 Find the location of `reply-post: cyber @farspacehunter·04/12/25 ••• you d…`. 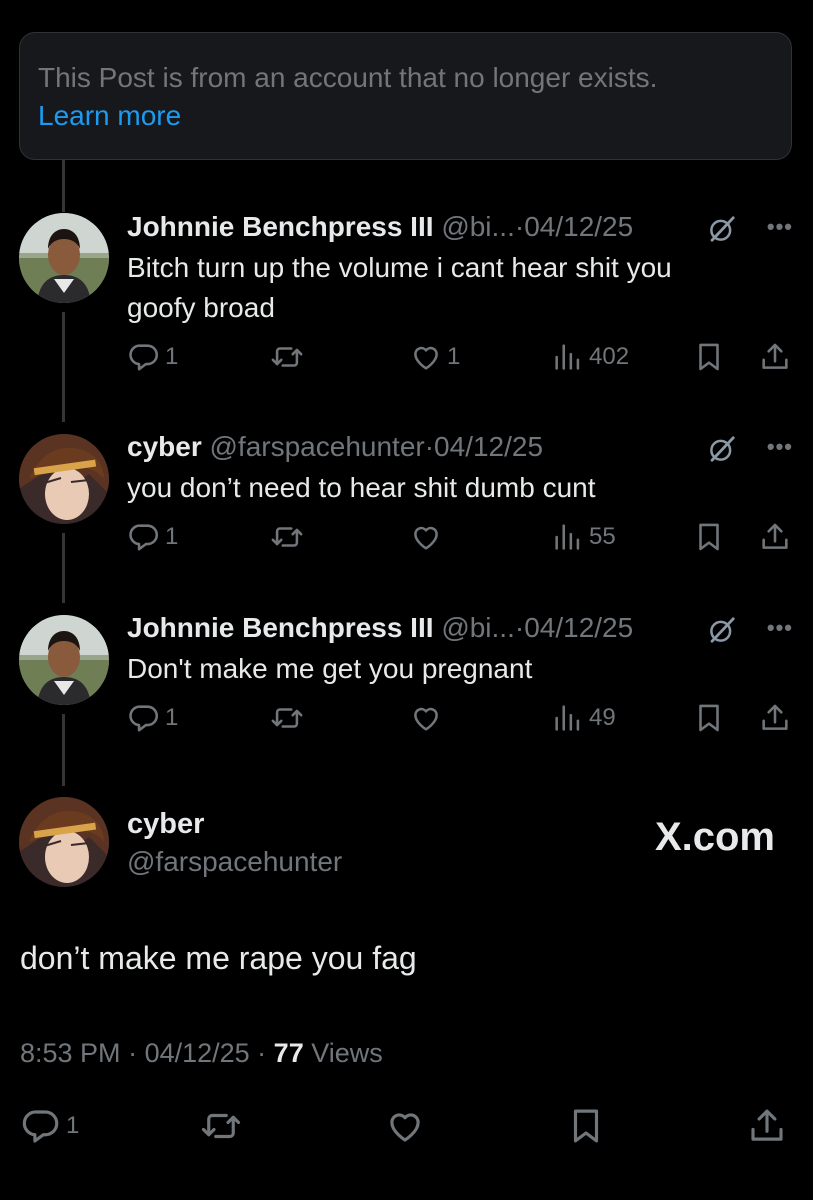

reply-post: cyber @farspacehunter·04/12/25 ••• you d… is located at coordinates (460, 494).